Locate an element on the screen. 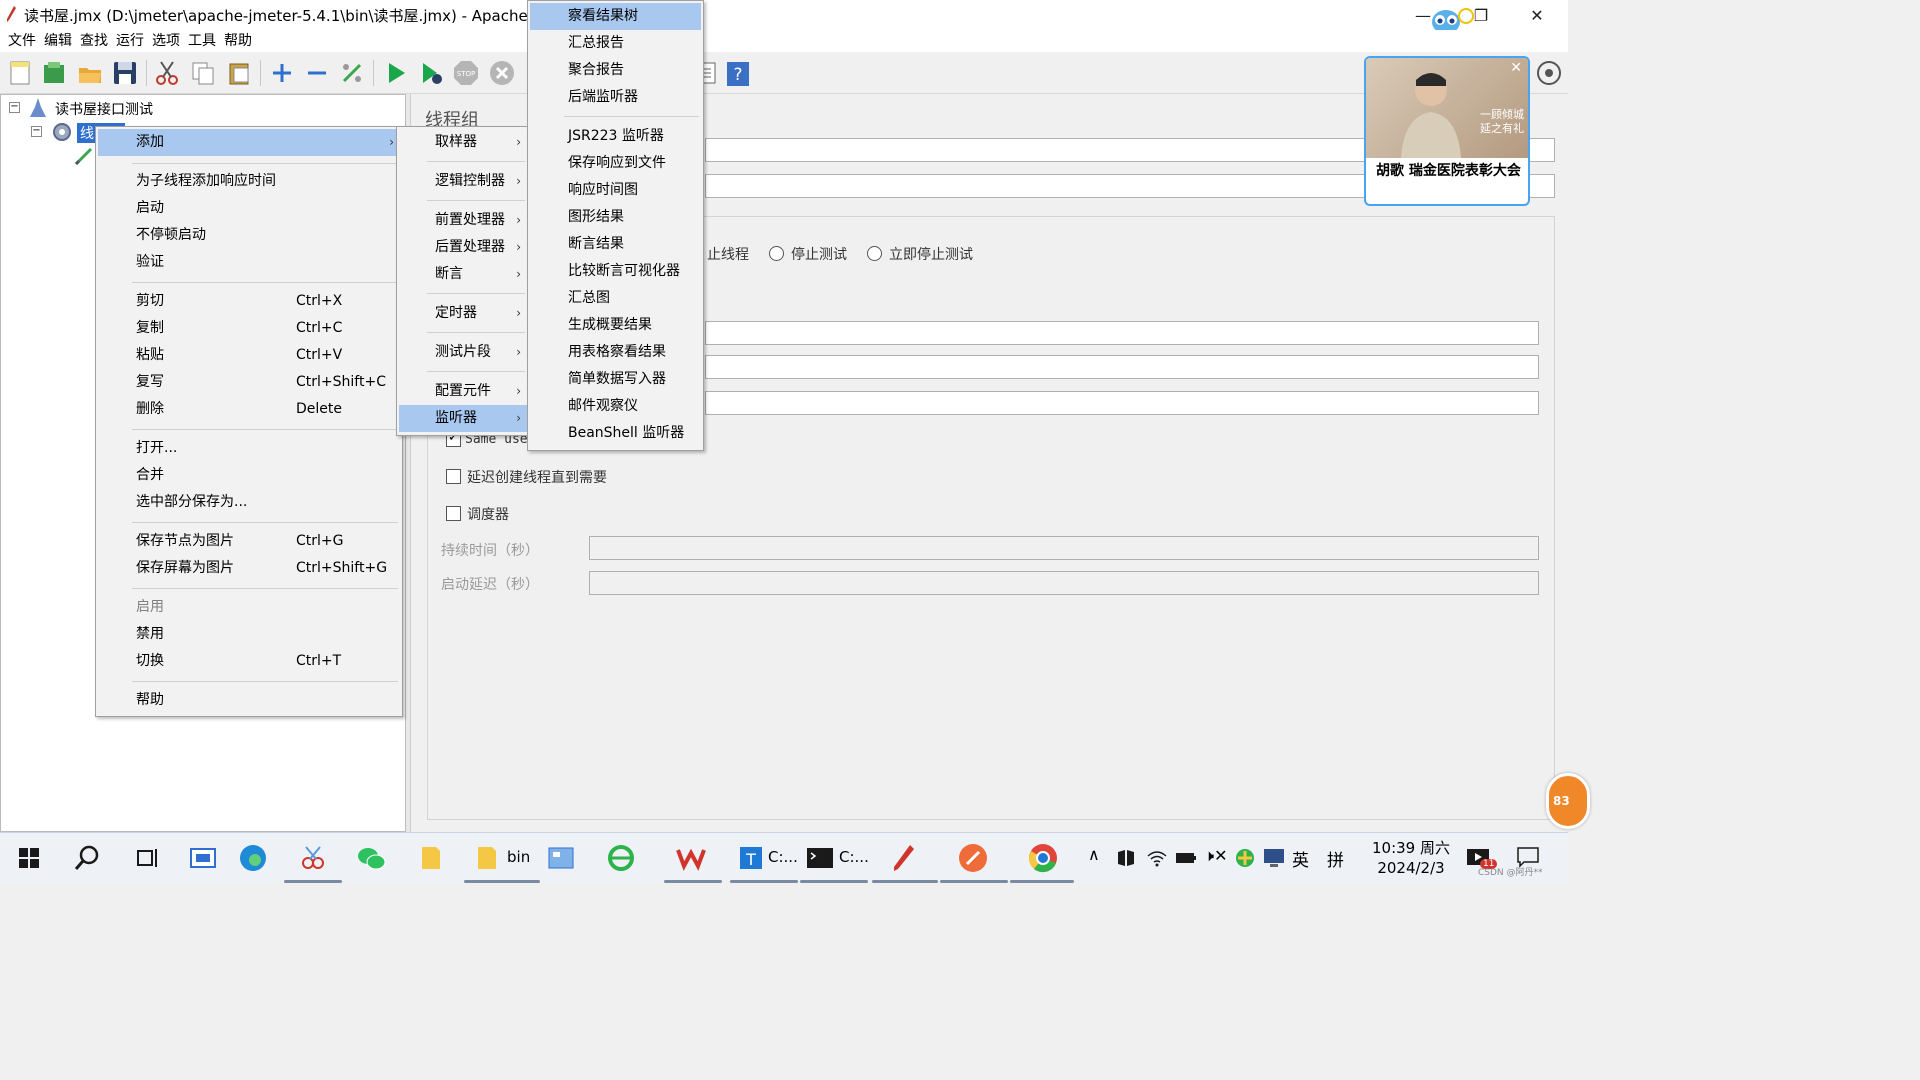 The width and height of the screenshot is (1920, 1080). ie-browser-icon is located at coordinates (621, 858).